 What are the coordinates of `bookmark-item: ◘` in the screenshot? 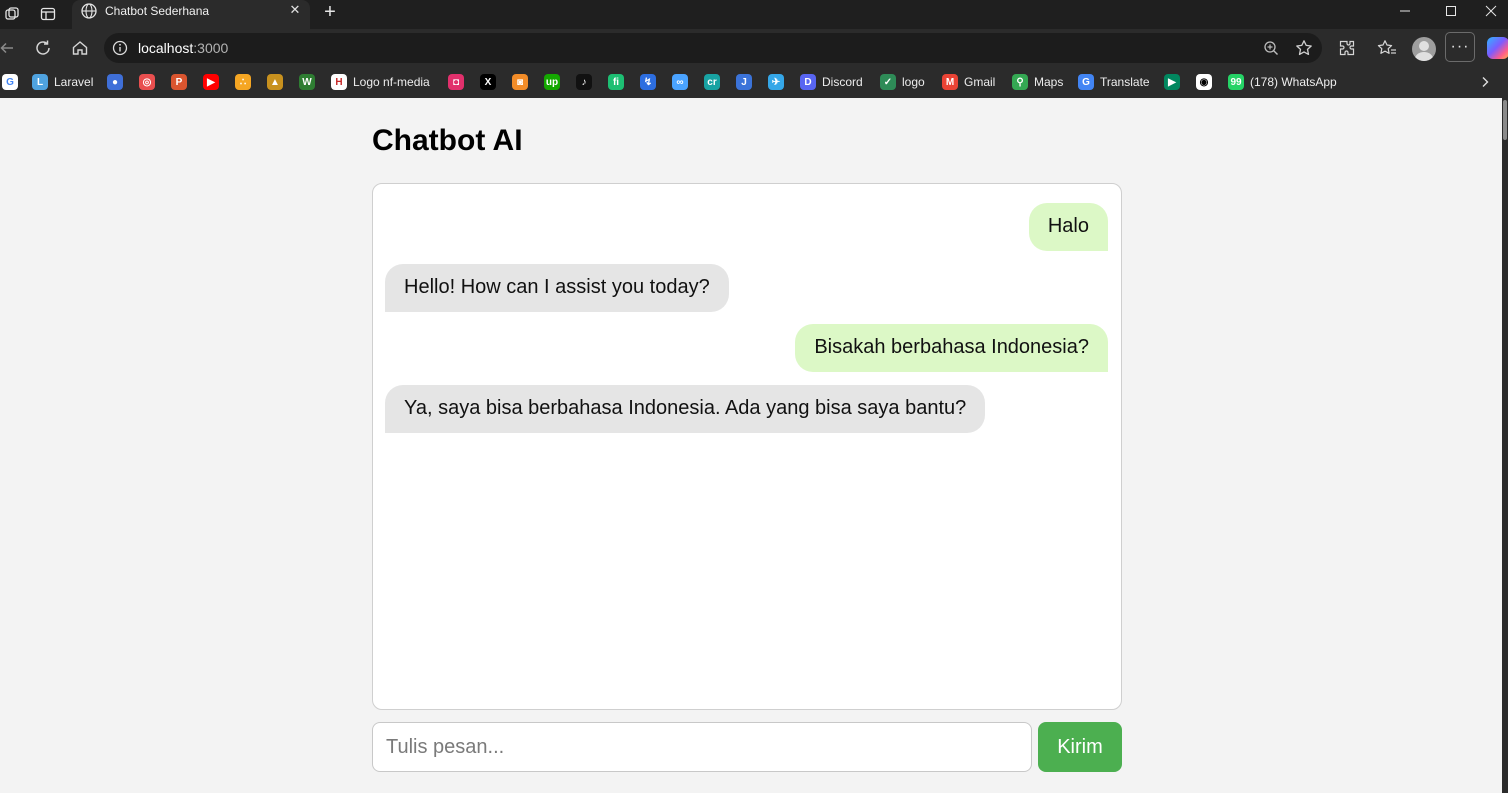 It's located at (456, 82).